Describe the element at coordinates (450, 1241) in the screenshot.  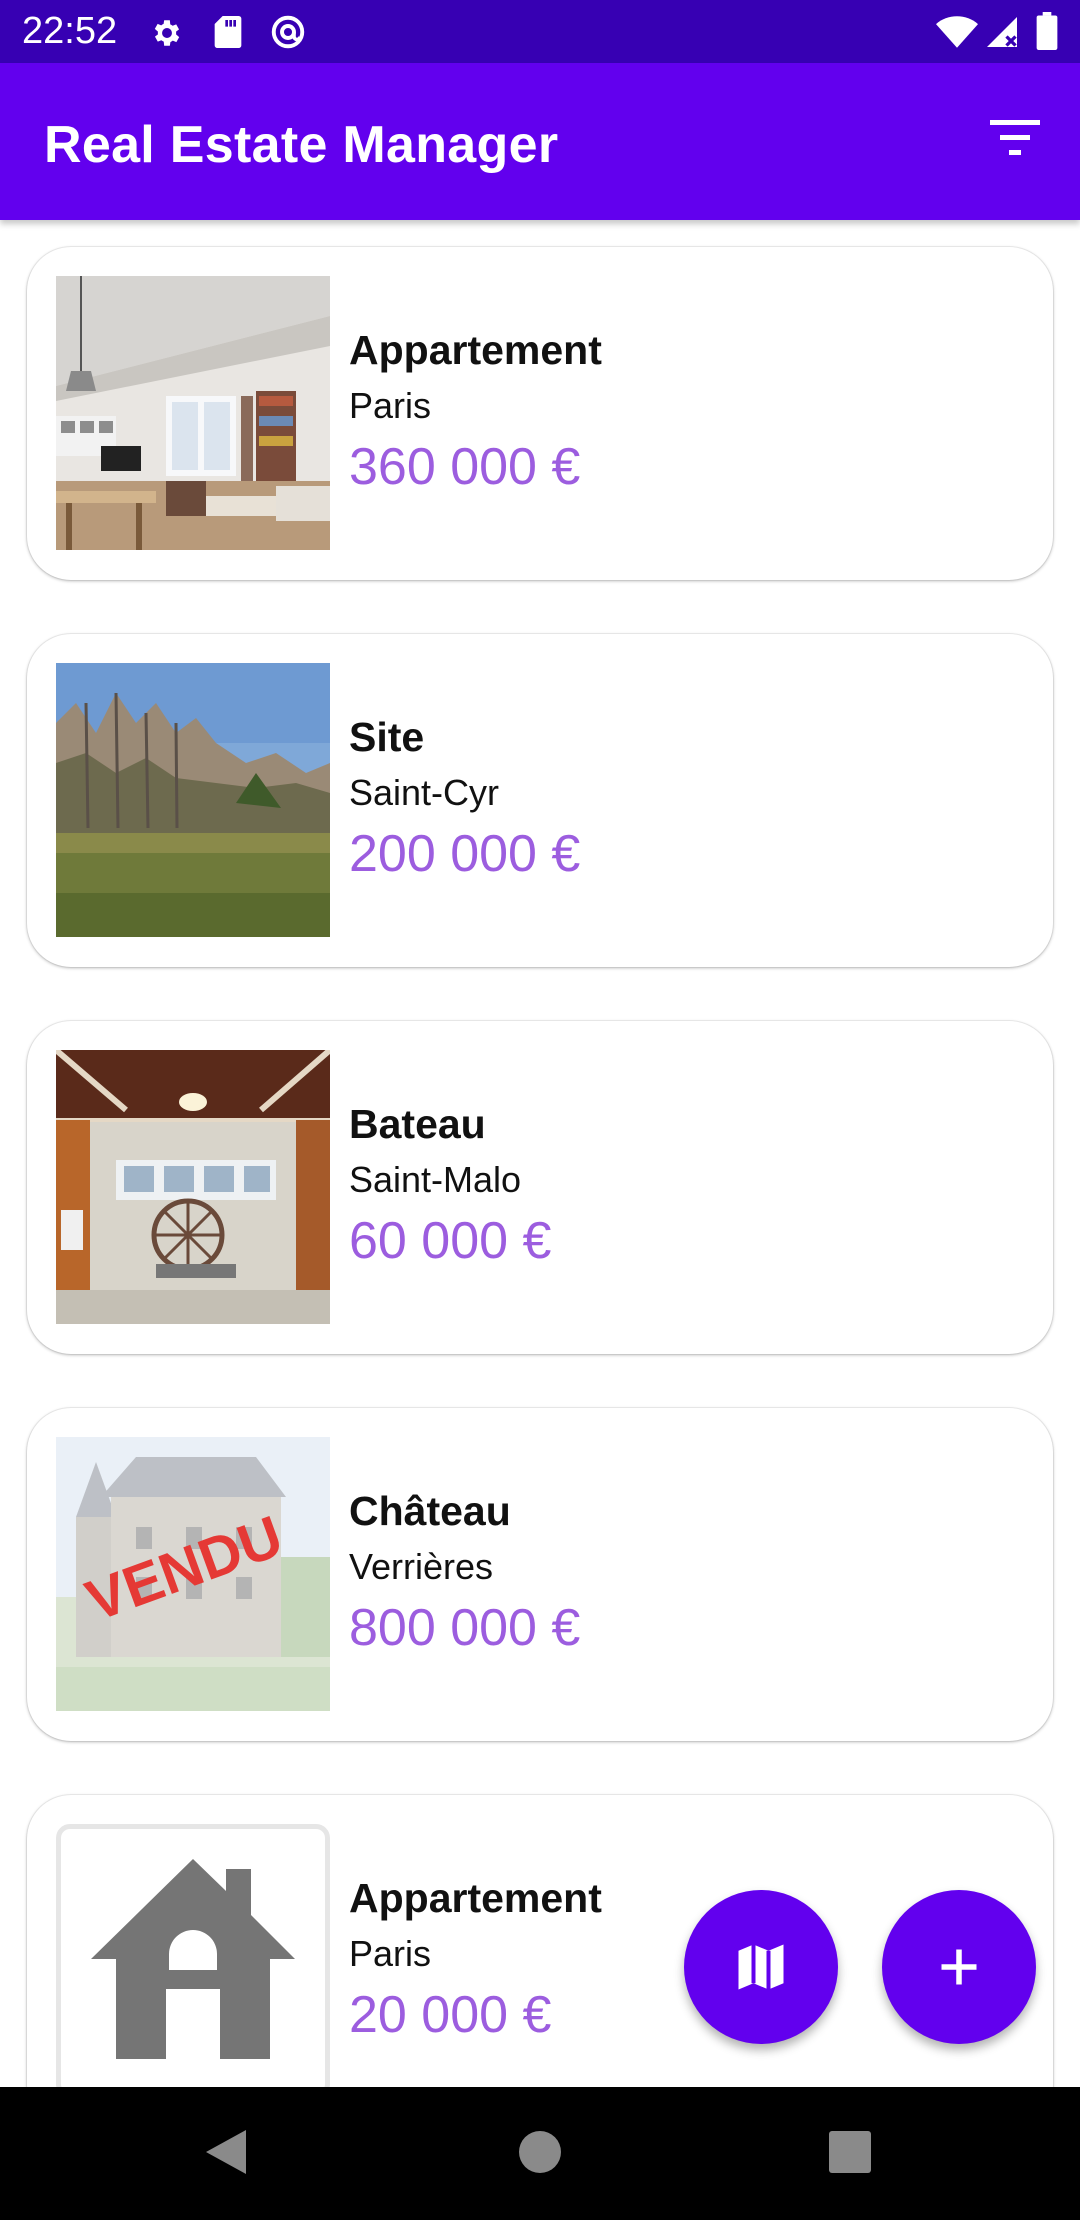
I see `property-price: 60 000 €` at that location.